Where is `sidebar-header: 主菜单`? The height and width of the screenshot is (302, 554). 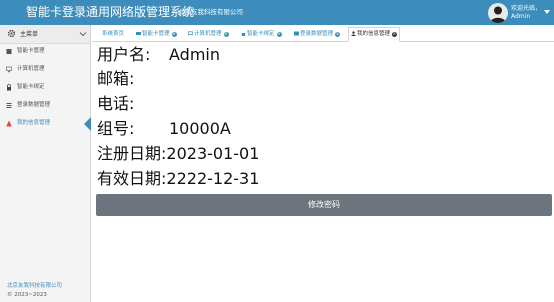
sidebar-header: 主菜单 is located at coordinates (45, 34).